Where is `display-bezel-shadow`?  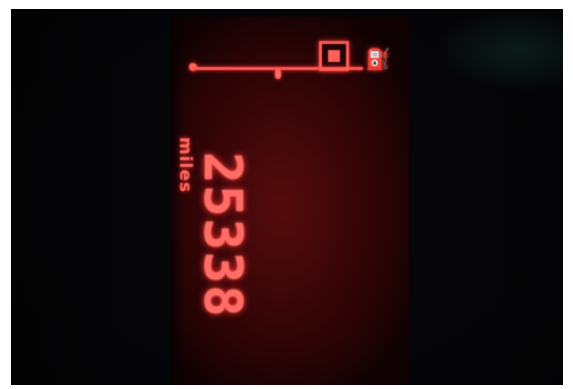 display-bezel-shadow is located at coordinates (178, 201).